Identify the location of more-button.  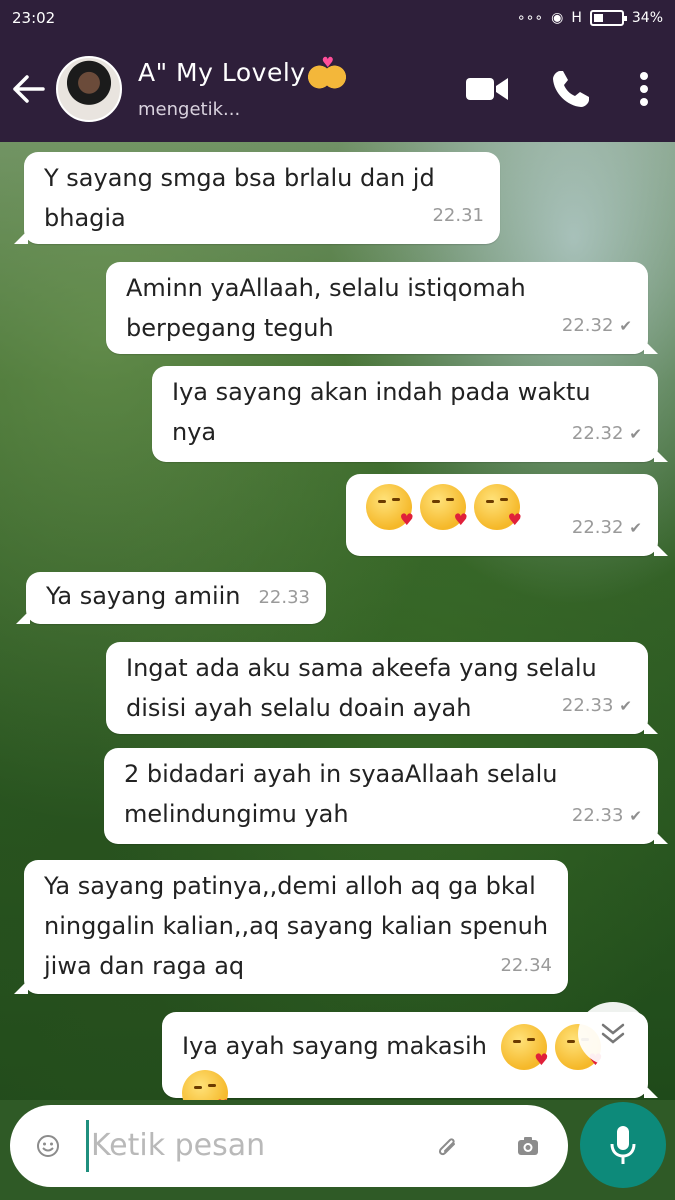
(644, 89).